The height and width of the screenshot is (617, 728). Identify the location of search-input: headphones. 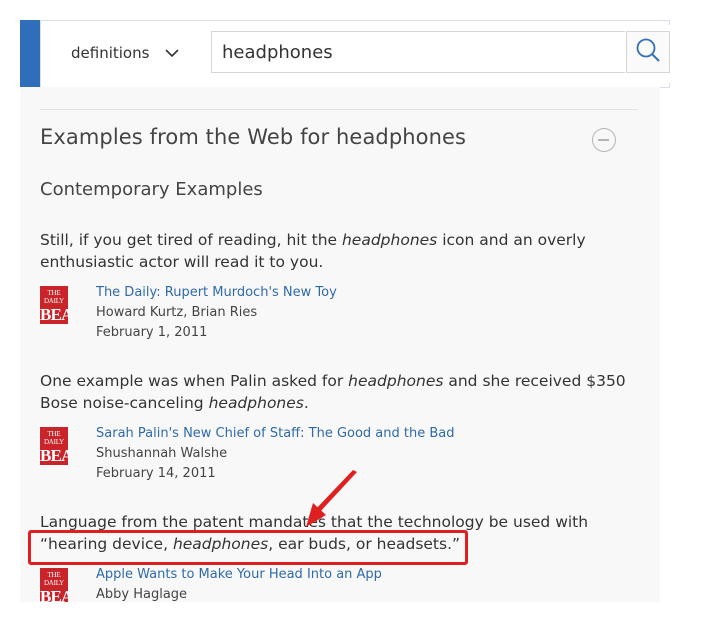
(418, 52).